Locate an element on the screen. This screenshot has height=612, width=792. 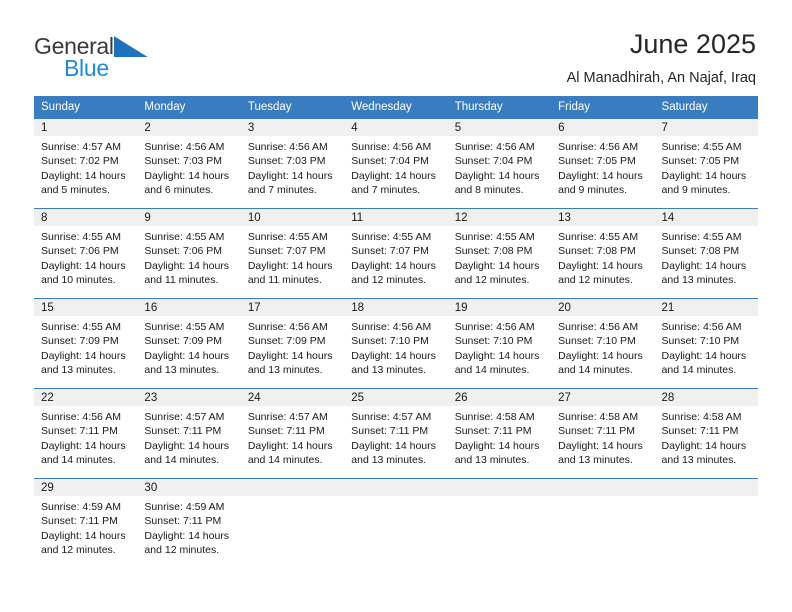
day-number: 22 is located at coordinates (86, 397).